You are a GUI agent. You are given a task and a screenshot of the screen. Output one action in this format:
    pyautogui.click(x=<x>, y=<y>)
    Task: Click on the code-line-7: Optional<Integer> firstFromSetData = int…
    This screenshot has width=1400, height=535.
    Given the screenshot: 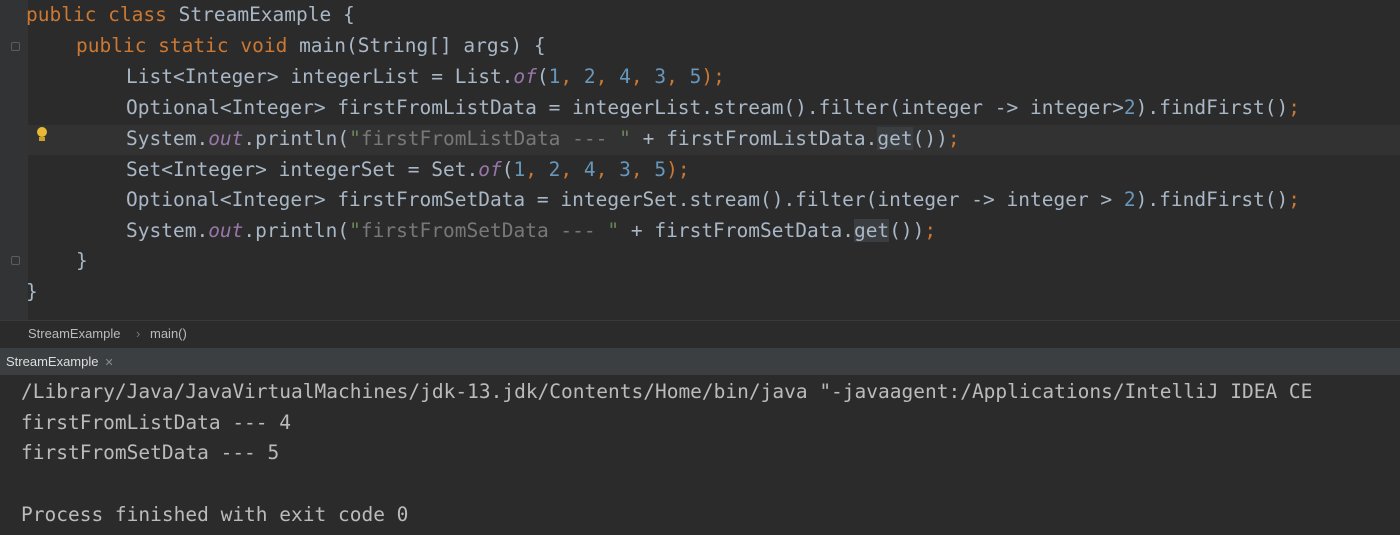 What is the action you would take?
    pyautogui.click(x=713, y=199)
    